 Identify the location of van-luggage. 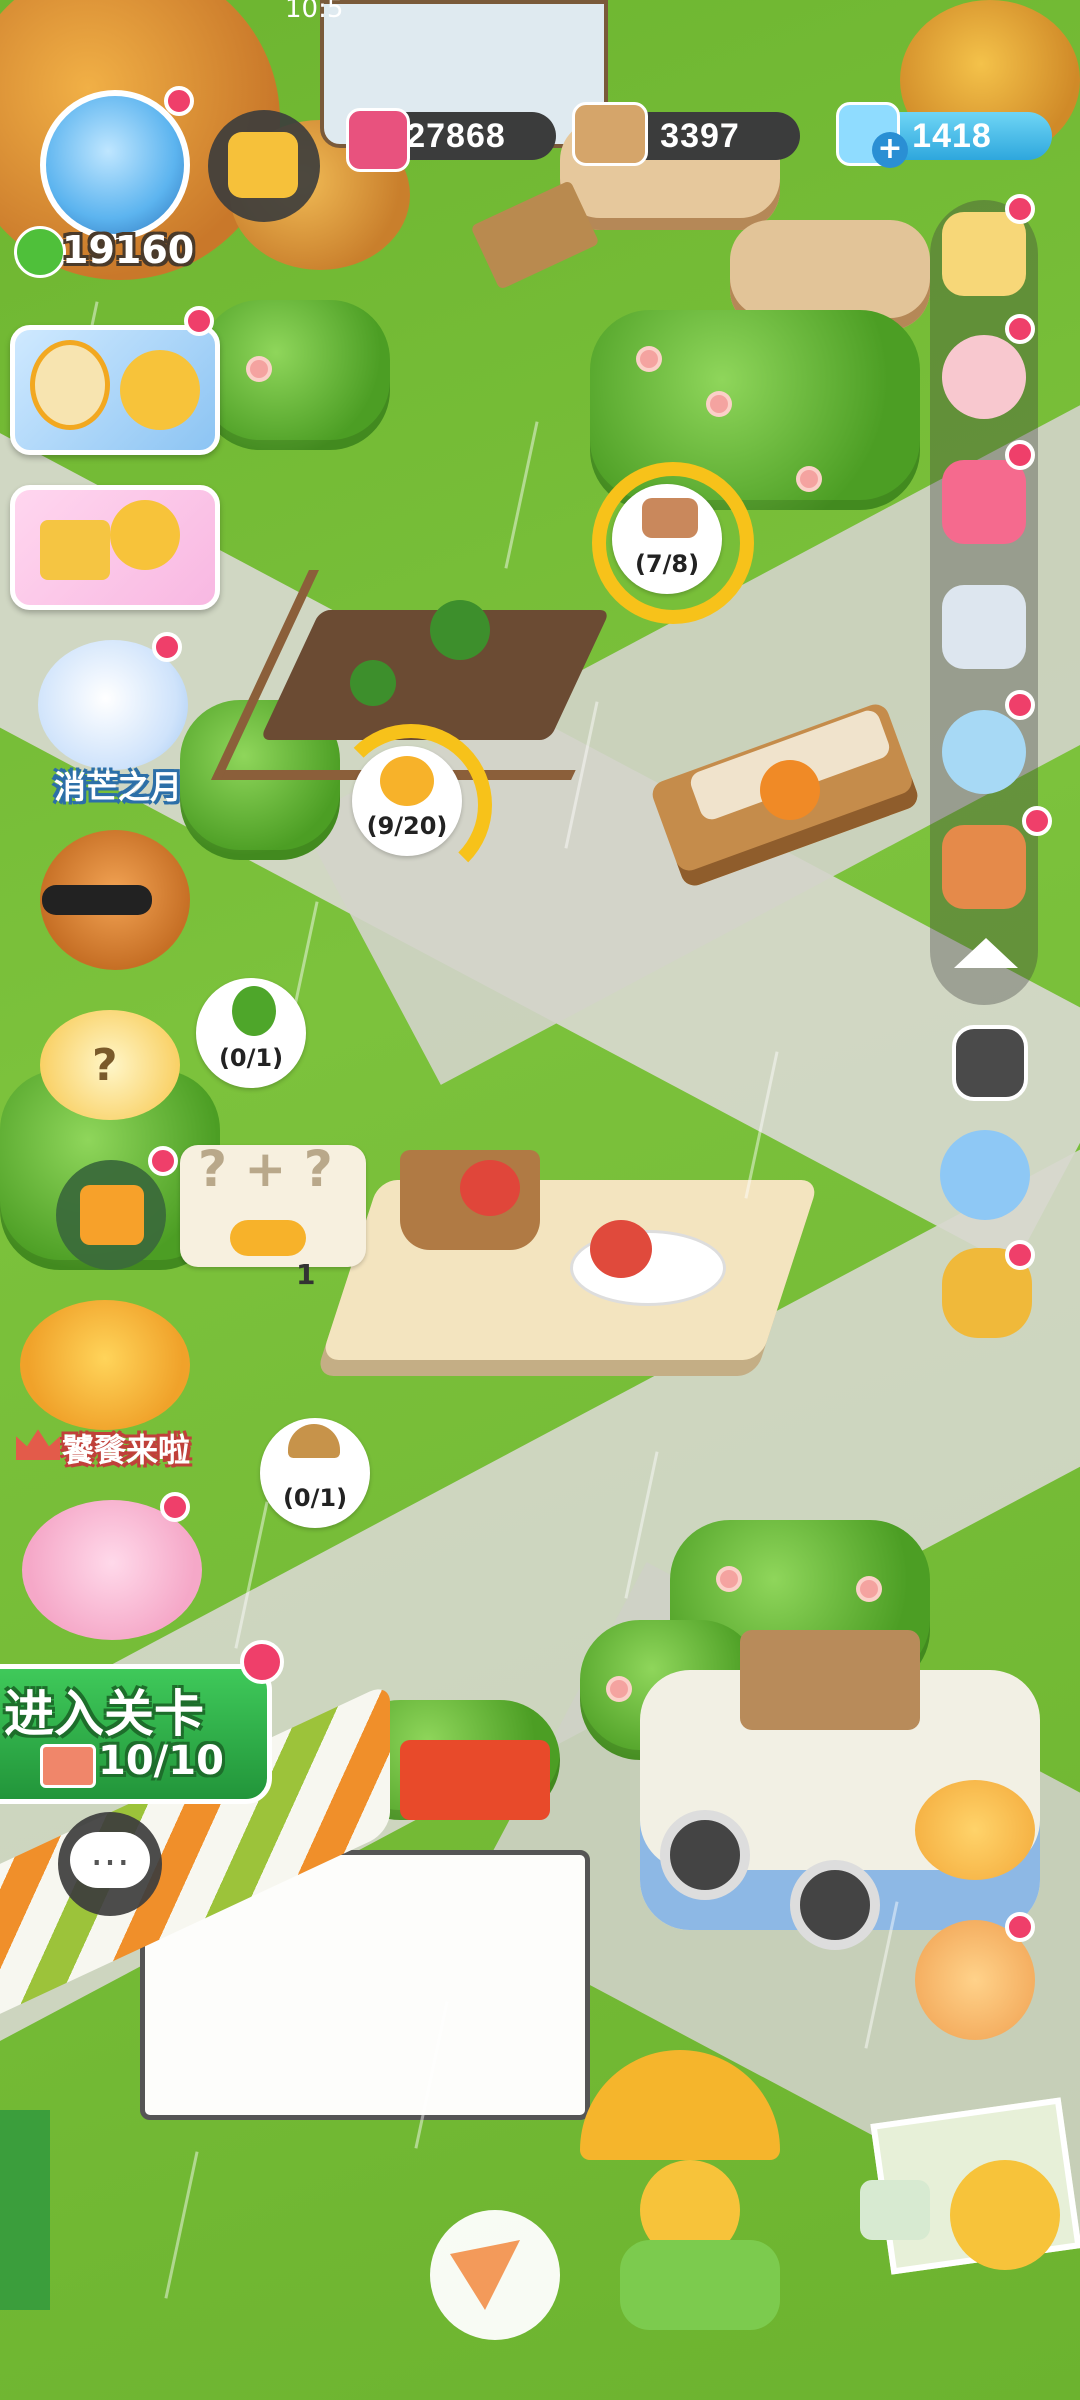
(830, 1680).